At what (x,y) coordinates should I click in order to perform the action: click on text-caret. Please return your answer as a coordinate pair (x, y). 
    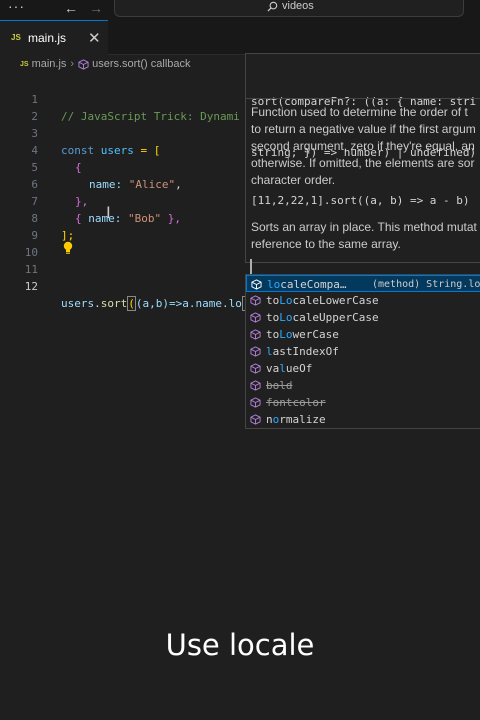
    Looking at the image, I should click on (251, 266).